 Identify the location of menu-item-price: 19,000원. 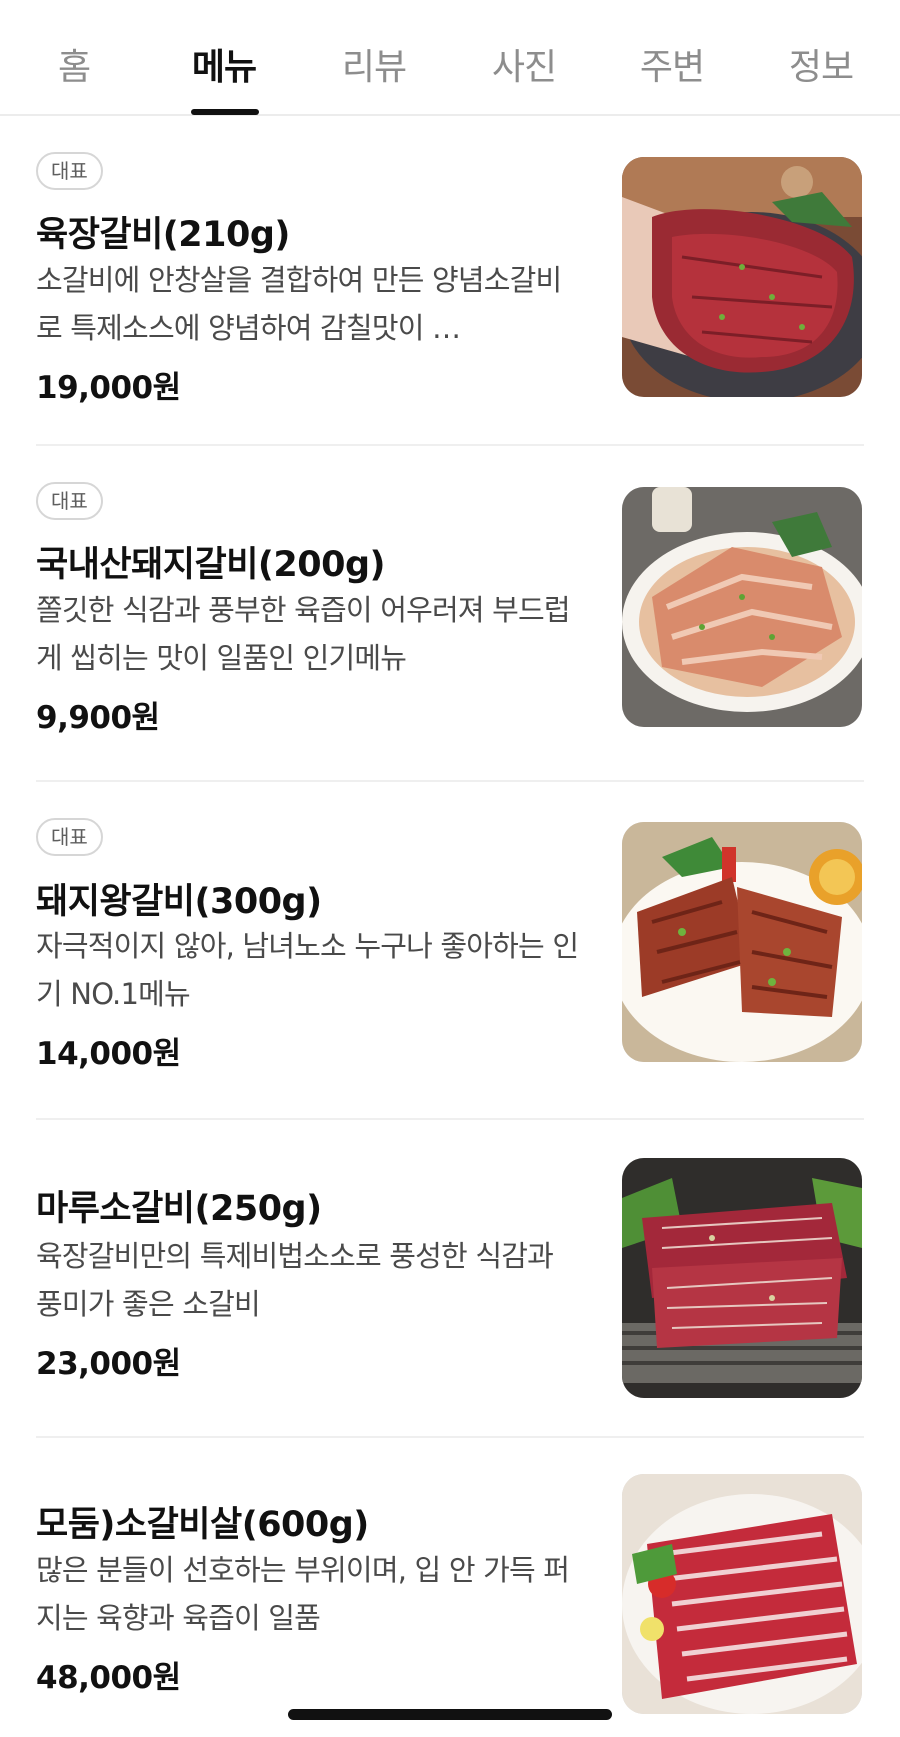
(108, 388).